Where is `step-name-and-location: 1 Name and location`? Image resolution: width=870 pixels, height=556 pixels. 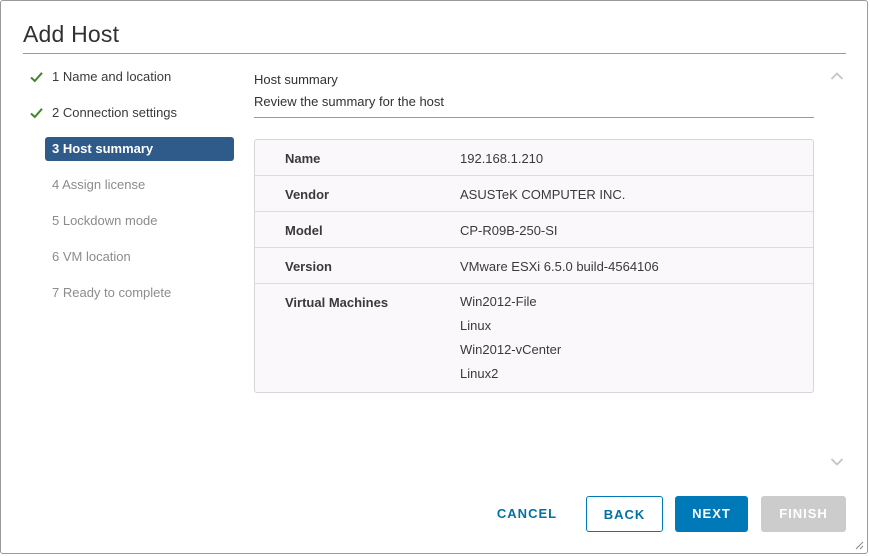 step-name-and-location: 1 Name and location is located at coordinates (130, 77).